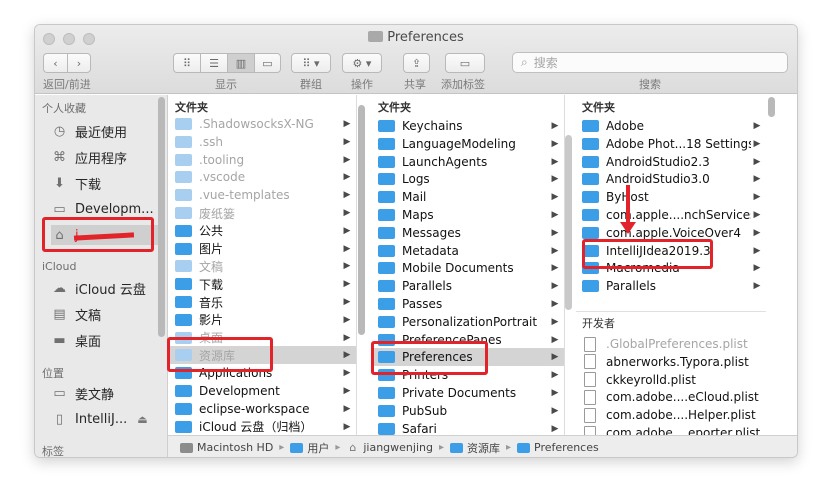 Image resolution: width=831 pixels, height=500 pixels. What do you see at coordinates (107, 393) in the screenshot?
I see `sidebar-item-computer: ▭ 姜文静` at bounding box center [107, 393].